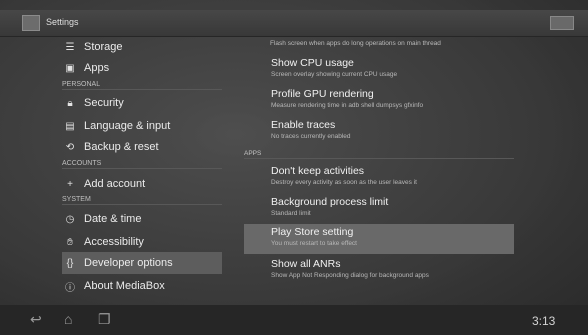  I want to click on setting-summary: You must restart to take effect, so click(314, 243).